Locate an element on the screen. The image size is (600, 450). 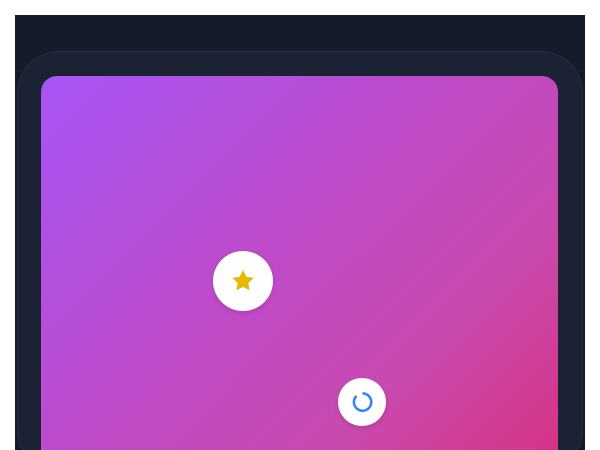
refresh-button is located at coordinates (362, 402).